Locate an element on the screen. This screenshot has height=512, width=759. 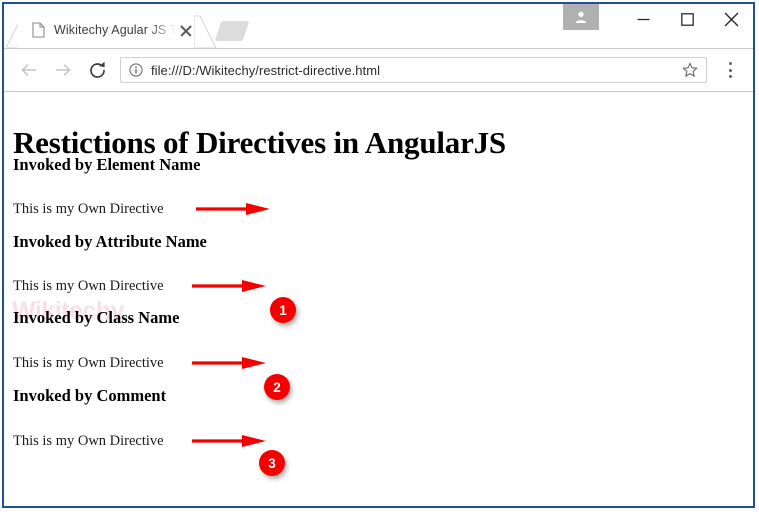
person-avatar-icon is located at coordinates (581, 17).